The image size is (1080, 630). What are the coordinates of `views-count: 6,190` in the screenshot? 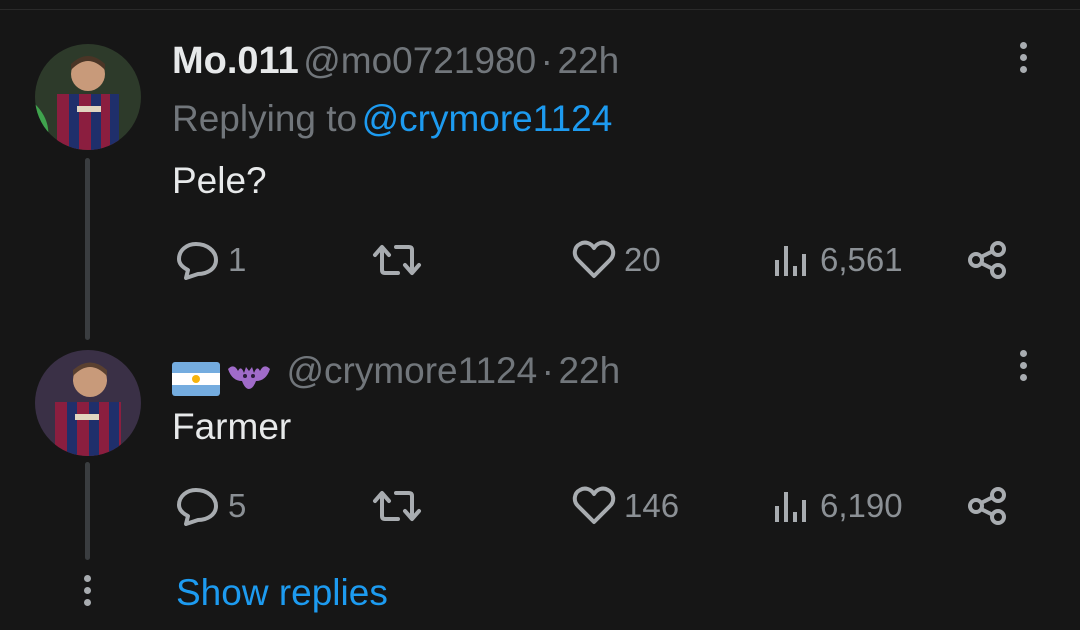 It's located at (861, 505).